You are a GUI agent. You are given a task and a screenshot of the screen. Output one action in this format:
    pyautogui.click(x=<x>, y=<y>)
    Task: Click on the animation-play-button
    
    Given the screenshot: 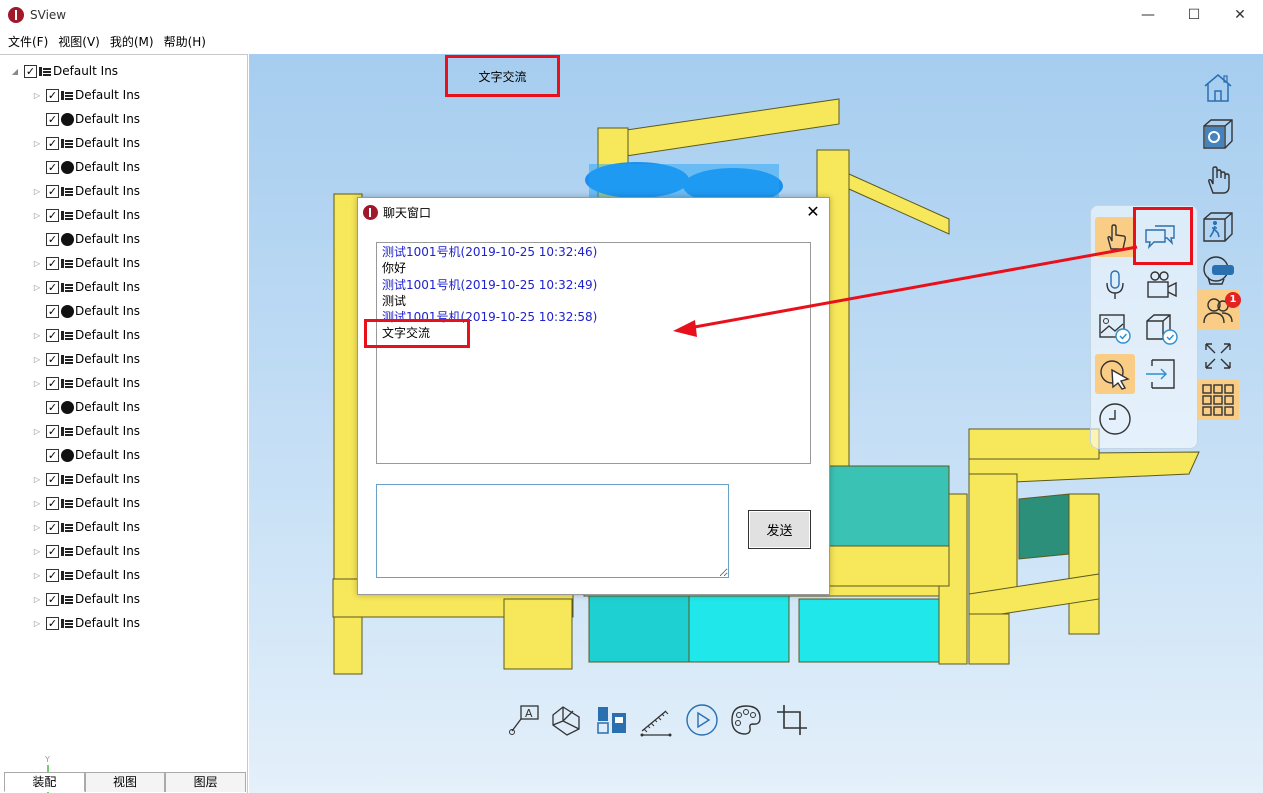 What is the action you would take?
    pyautogui.click(x=702, y=720)
    